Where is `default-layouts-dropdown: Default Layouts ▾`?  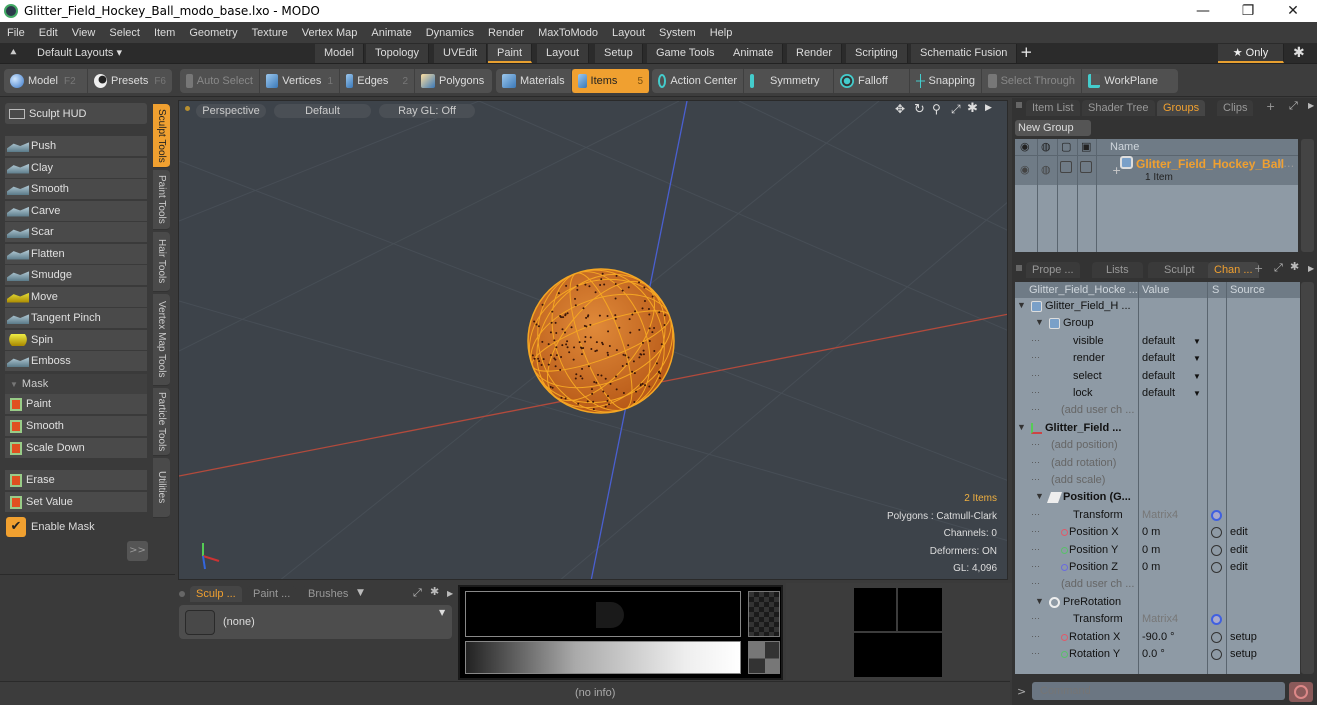 default-layouts-dropdown: Default Layouts ▾ is located at coordinates (79, 52).